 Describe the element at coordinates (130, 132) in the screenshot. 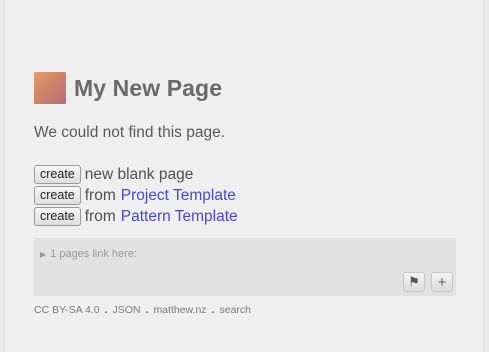

I see `not-found-message: We could not find this page.` at that location.